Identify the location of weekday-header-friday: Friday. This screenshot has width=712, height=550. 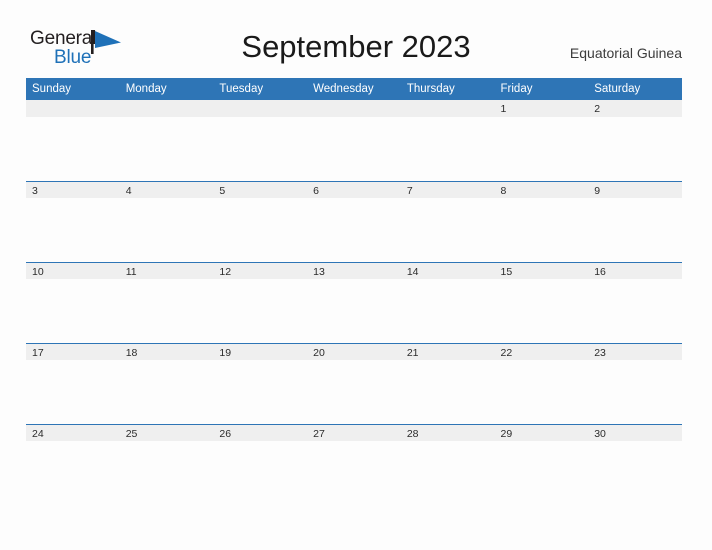
(541, 89).